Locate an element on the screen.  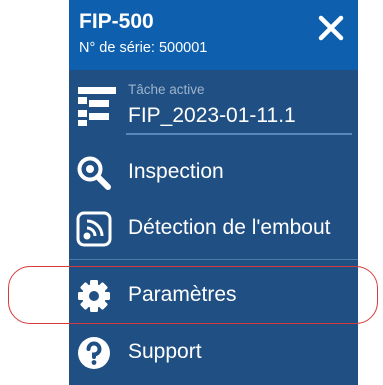
menu-item-support: Support is located at coordinates (213, 353).